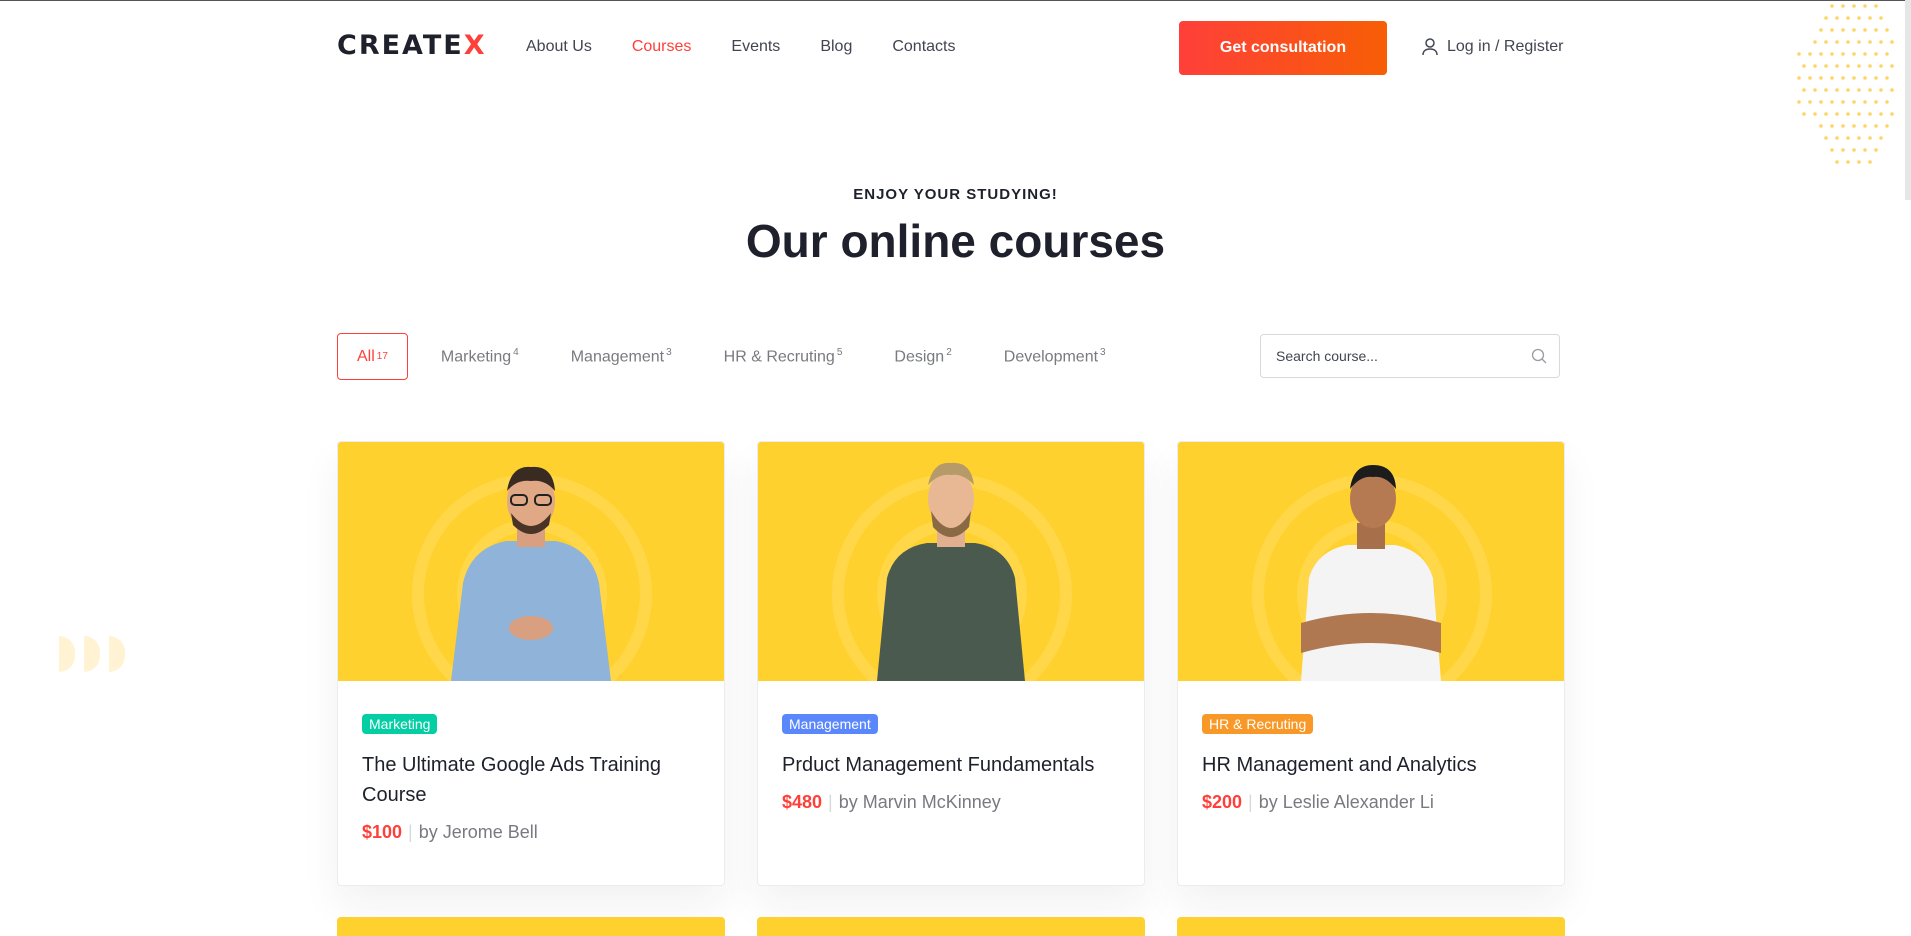 This screenshot has width=1911, height=936. What do you see at coordinates (450, 832) in the screenshot?
I see `course-meta: $100 | by Jerome Bell` at bounding box center [450, 832].